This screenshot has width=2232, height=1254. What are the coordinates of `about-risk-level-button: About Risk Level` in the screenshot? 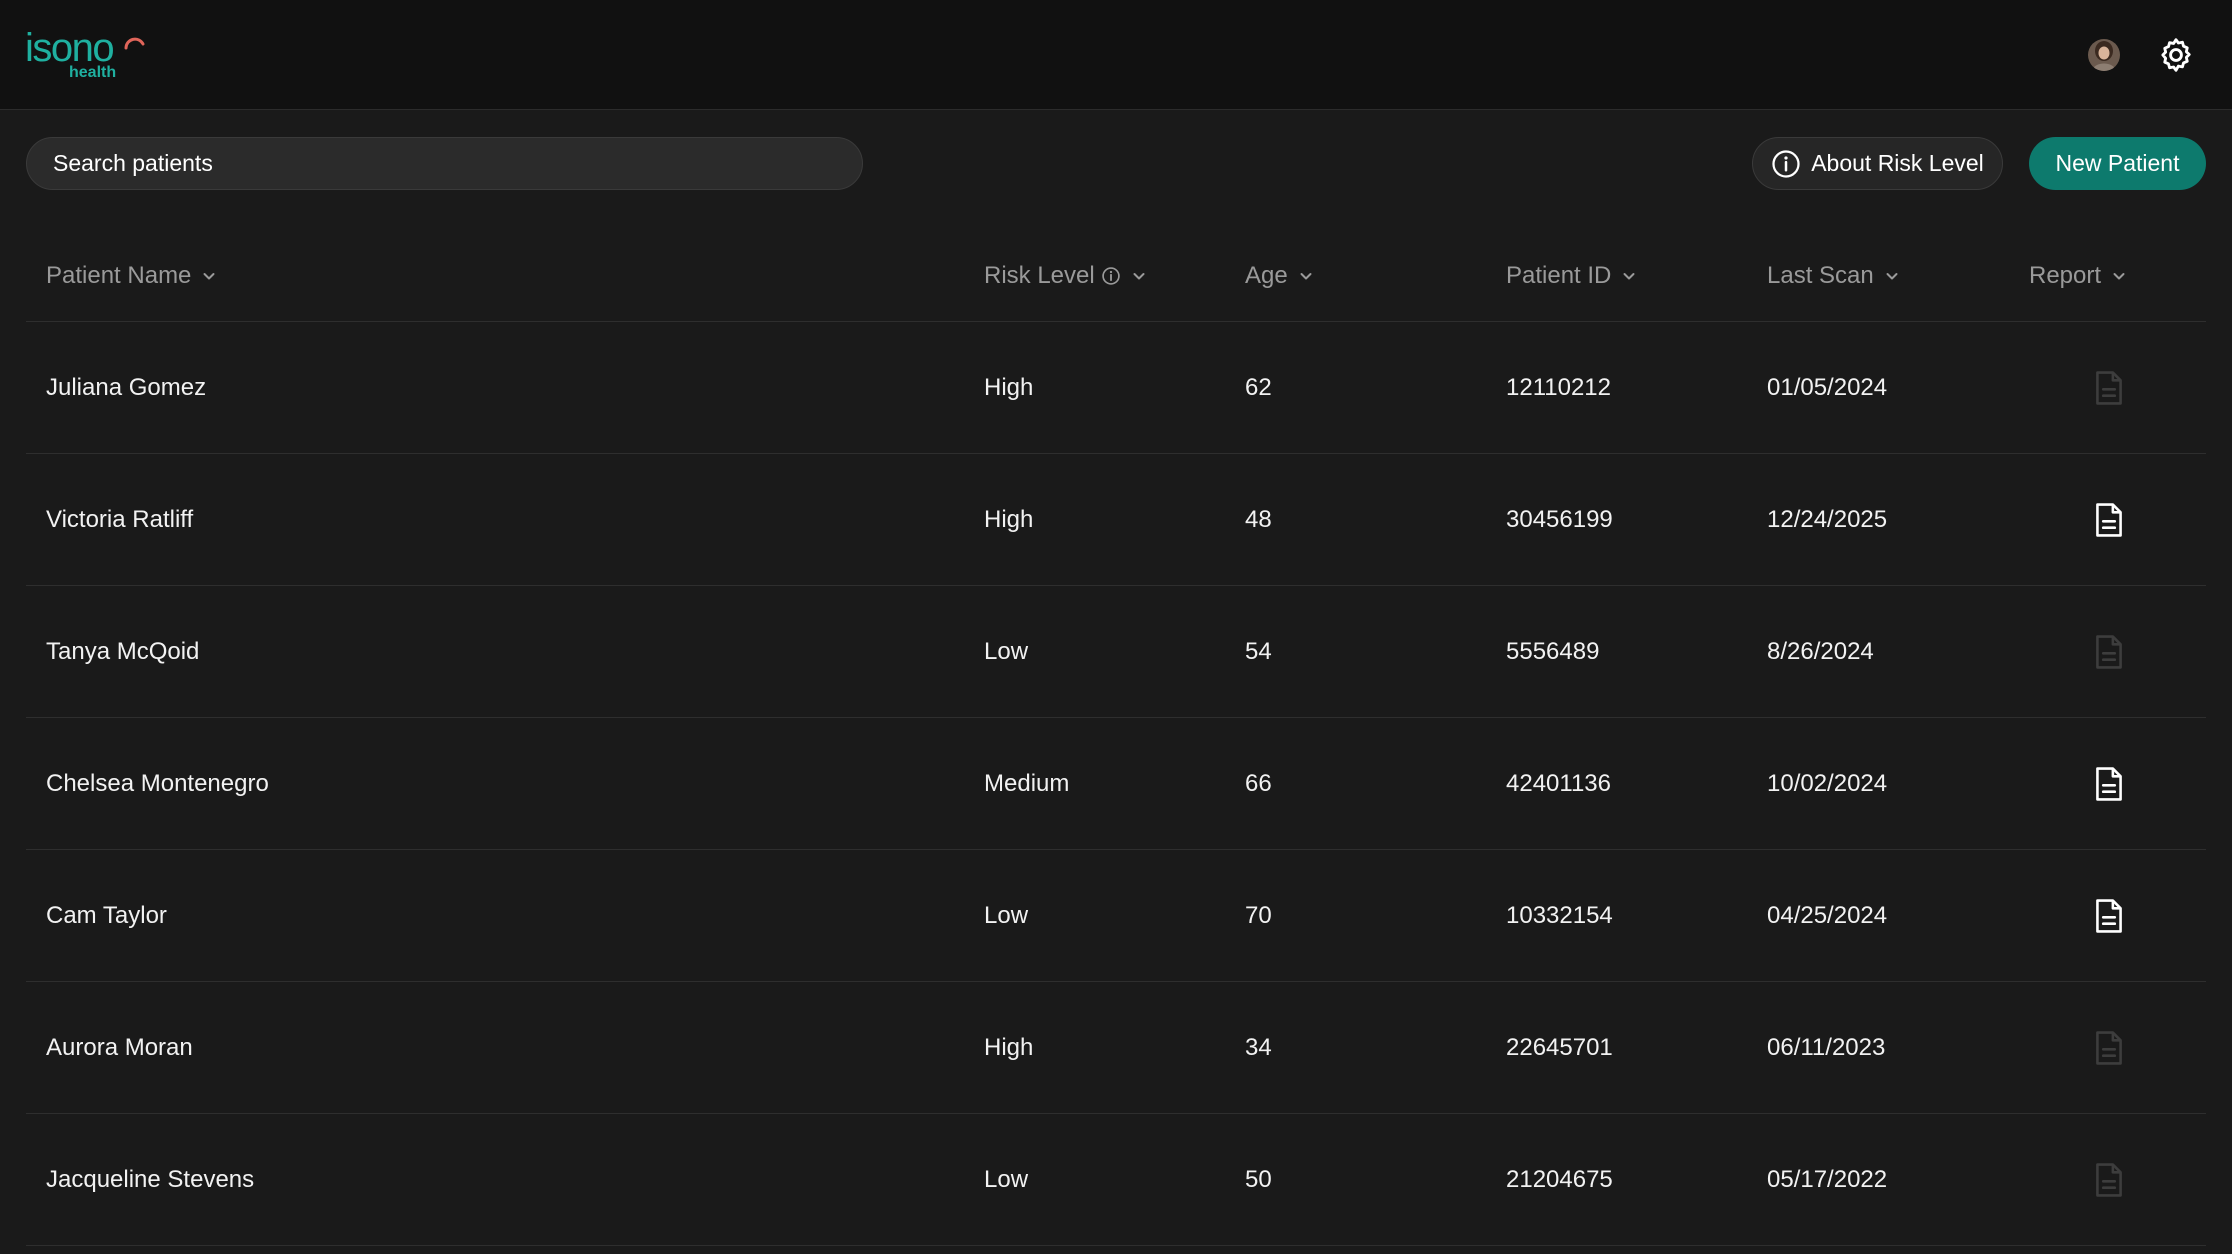 It's located at (1877, 163).